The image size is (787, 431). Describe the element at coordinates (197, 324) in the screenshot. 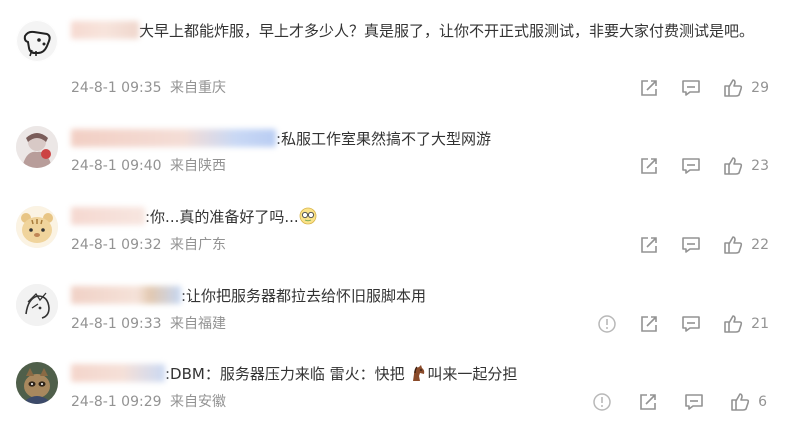

I see `comment-location: 来自福建` at that location.